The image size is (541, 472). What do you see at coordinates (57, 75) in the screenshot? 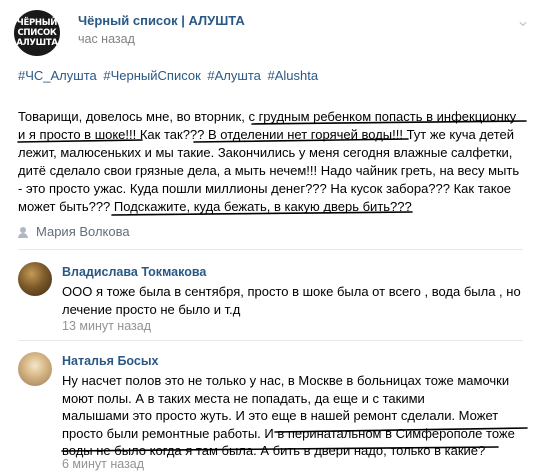
I see `hashtag-link: #ЧС_Алушта` at bounding box center [57, 75].